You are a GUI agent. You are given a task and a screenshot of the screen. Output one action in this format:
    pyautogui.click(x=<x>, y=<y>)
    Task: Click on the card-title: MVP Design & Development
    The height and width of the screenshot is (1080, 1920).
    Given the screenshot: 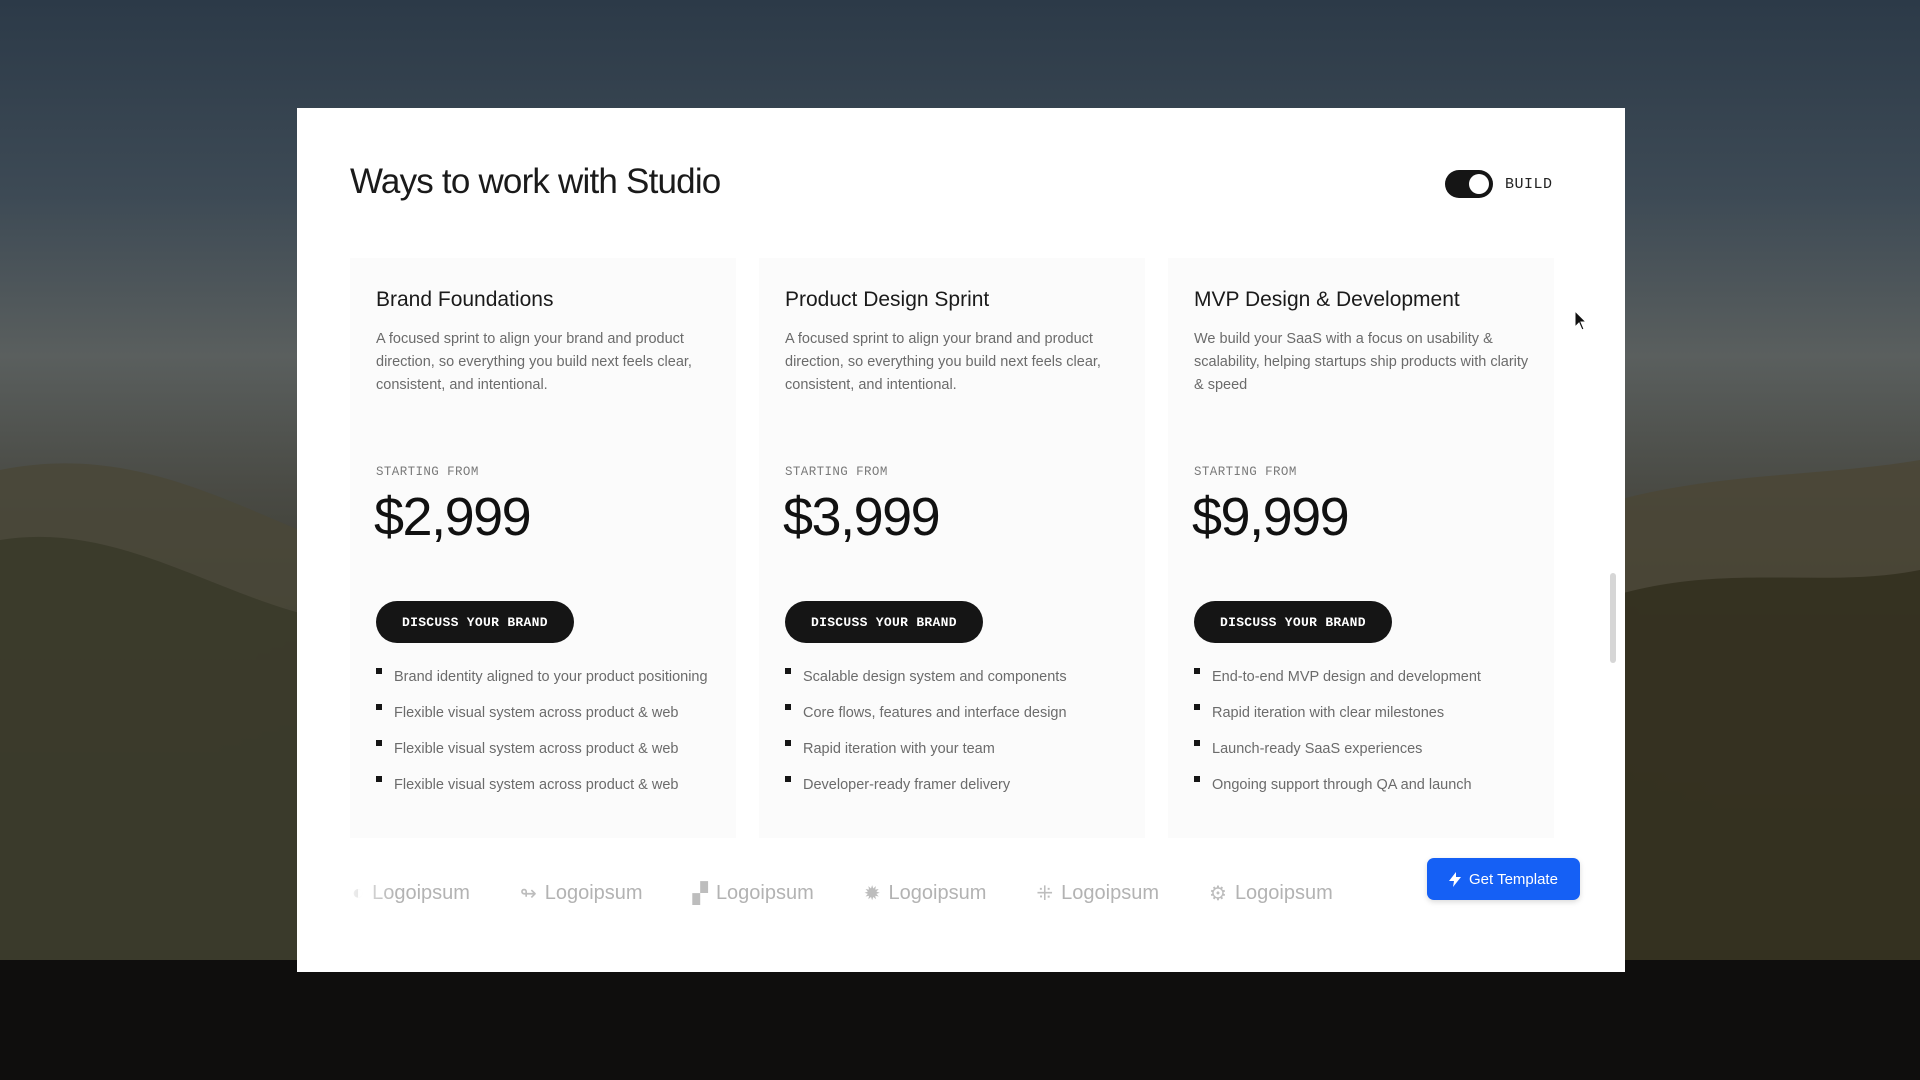 What is the action you would take?
    pyautogui.click(x=1327, y=299)
    